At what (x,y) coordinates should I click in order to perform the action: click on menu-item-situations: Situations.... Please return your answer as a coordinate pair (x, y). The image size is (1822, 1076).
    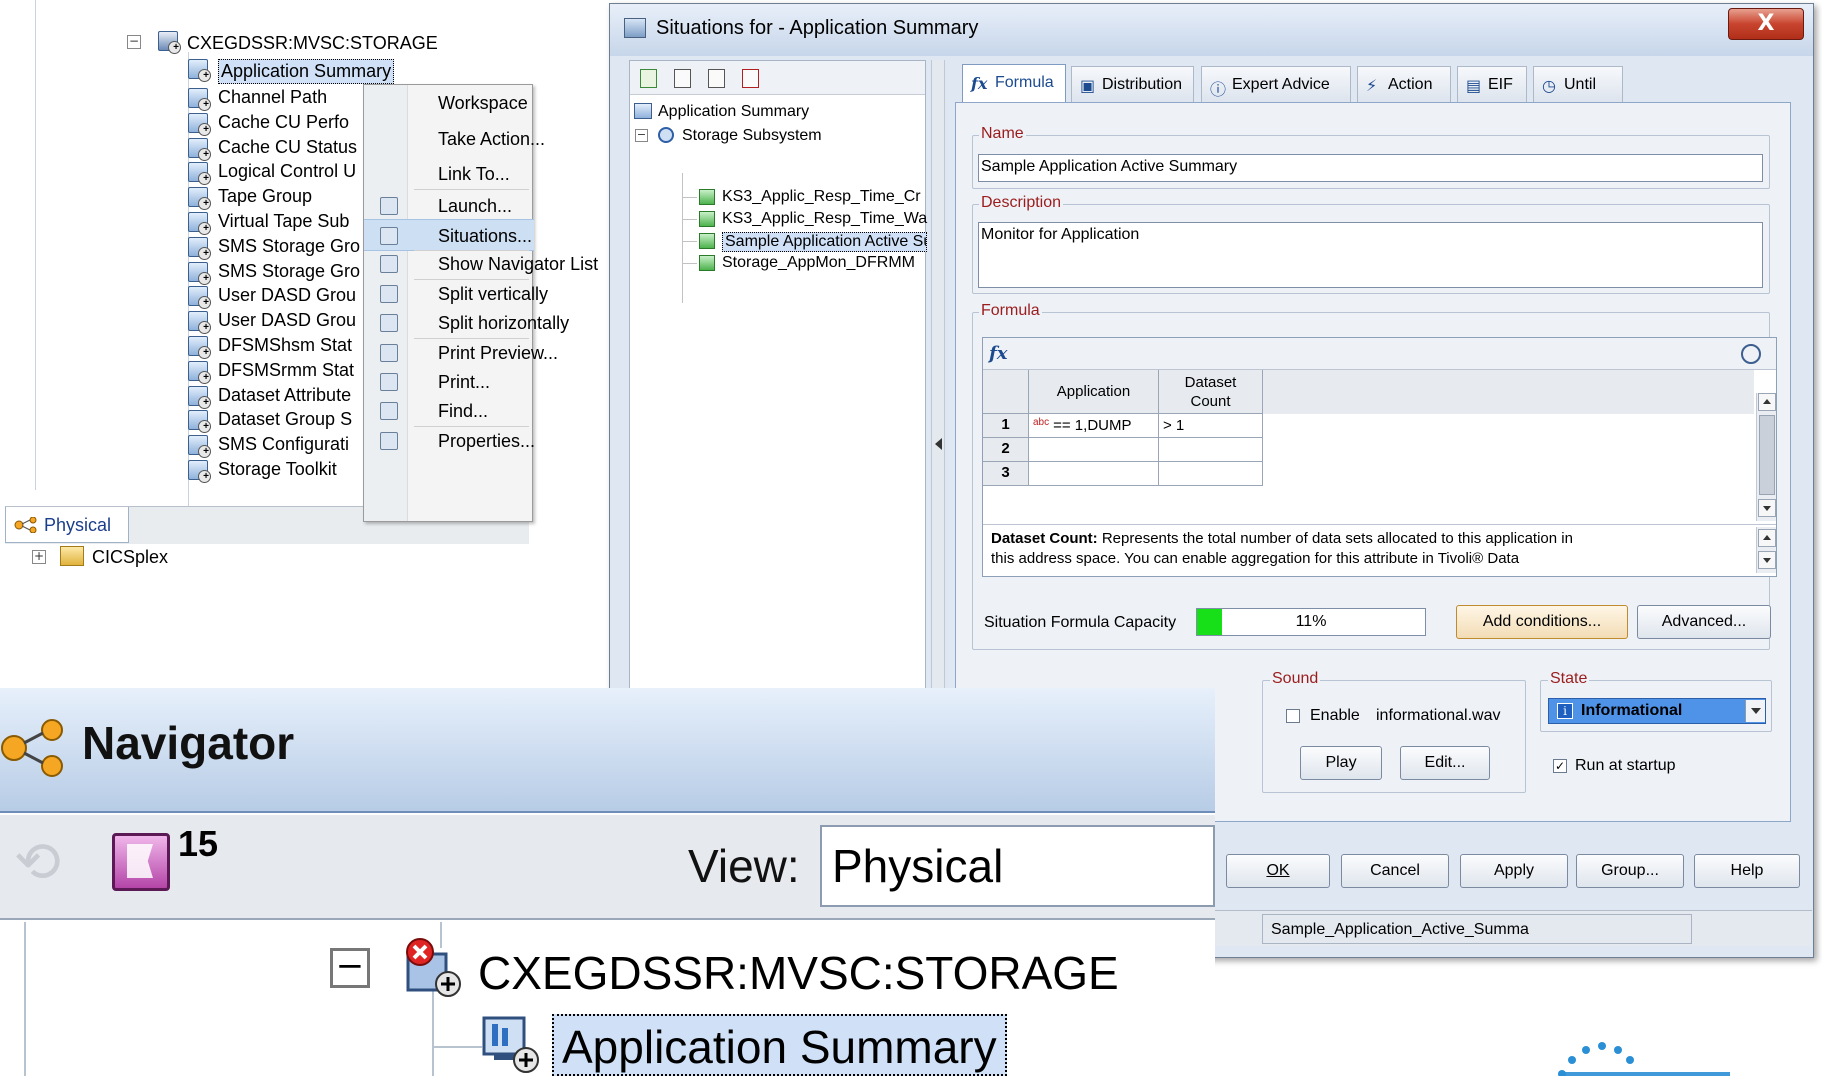
    Looking at the image, I should click on (449, 235).